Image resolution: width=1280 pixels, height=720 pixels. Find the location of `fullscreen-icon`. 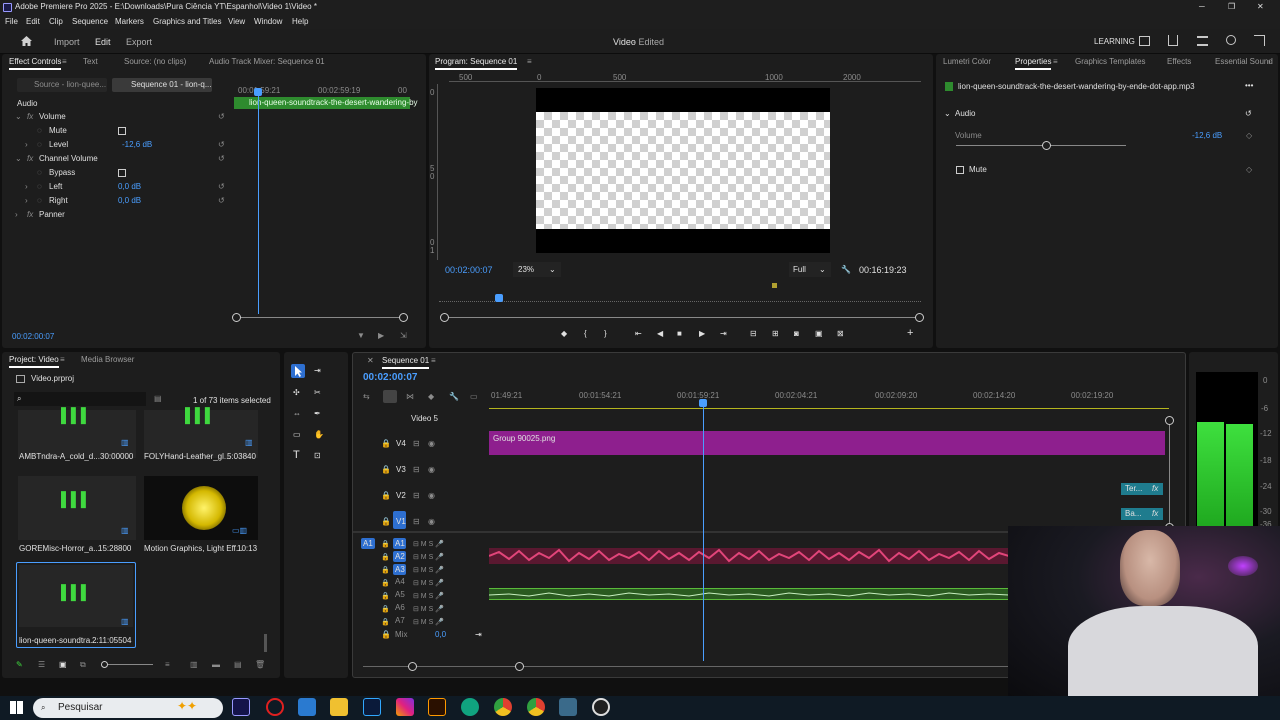

fullscreen-icon is located at coordinates (1259, 40).